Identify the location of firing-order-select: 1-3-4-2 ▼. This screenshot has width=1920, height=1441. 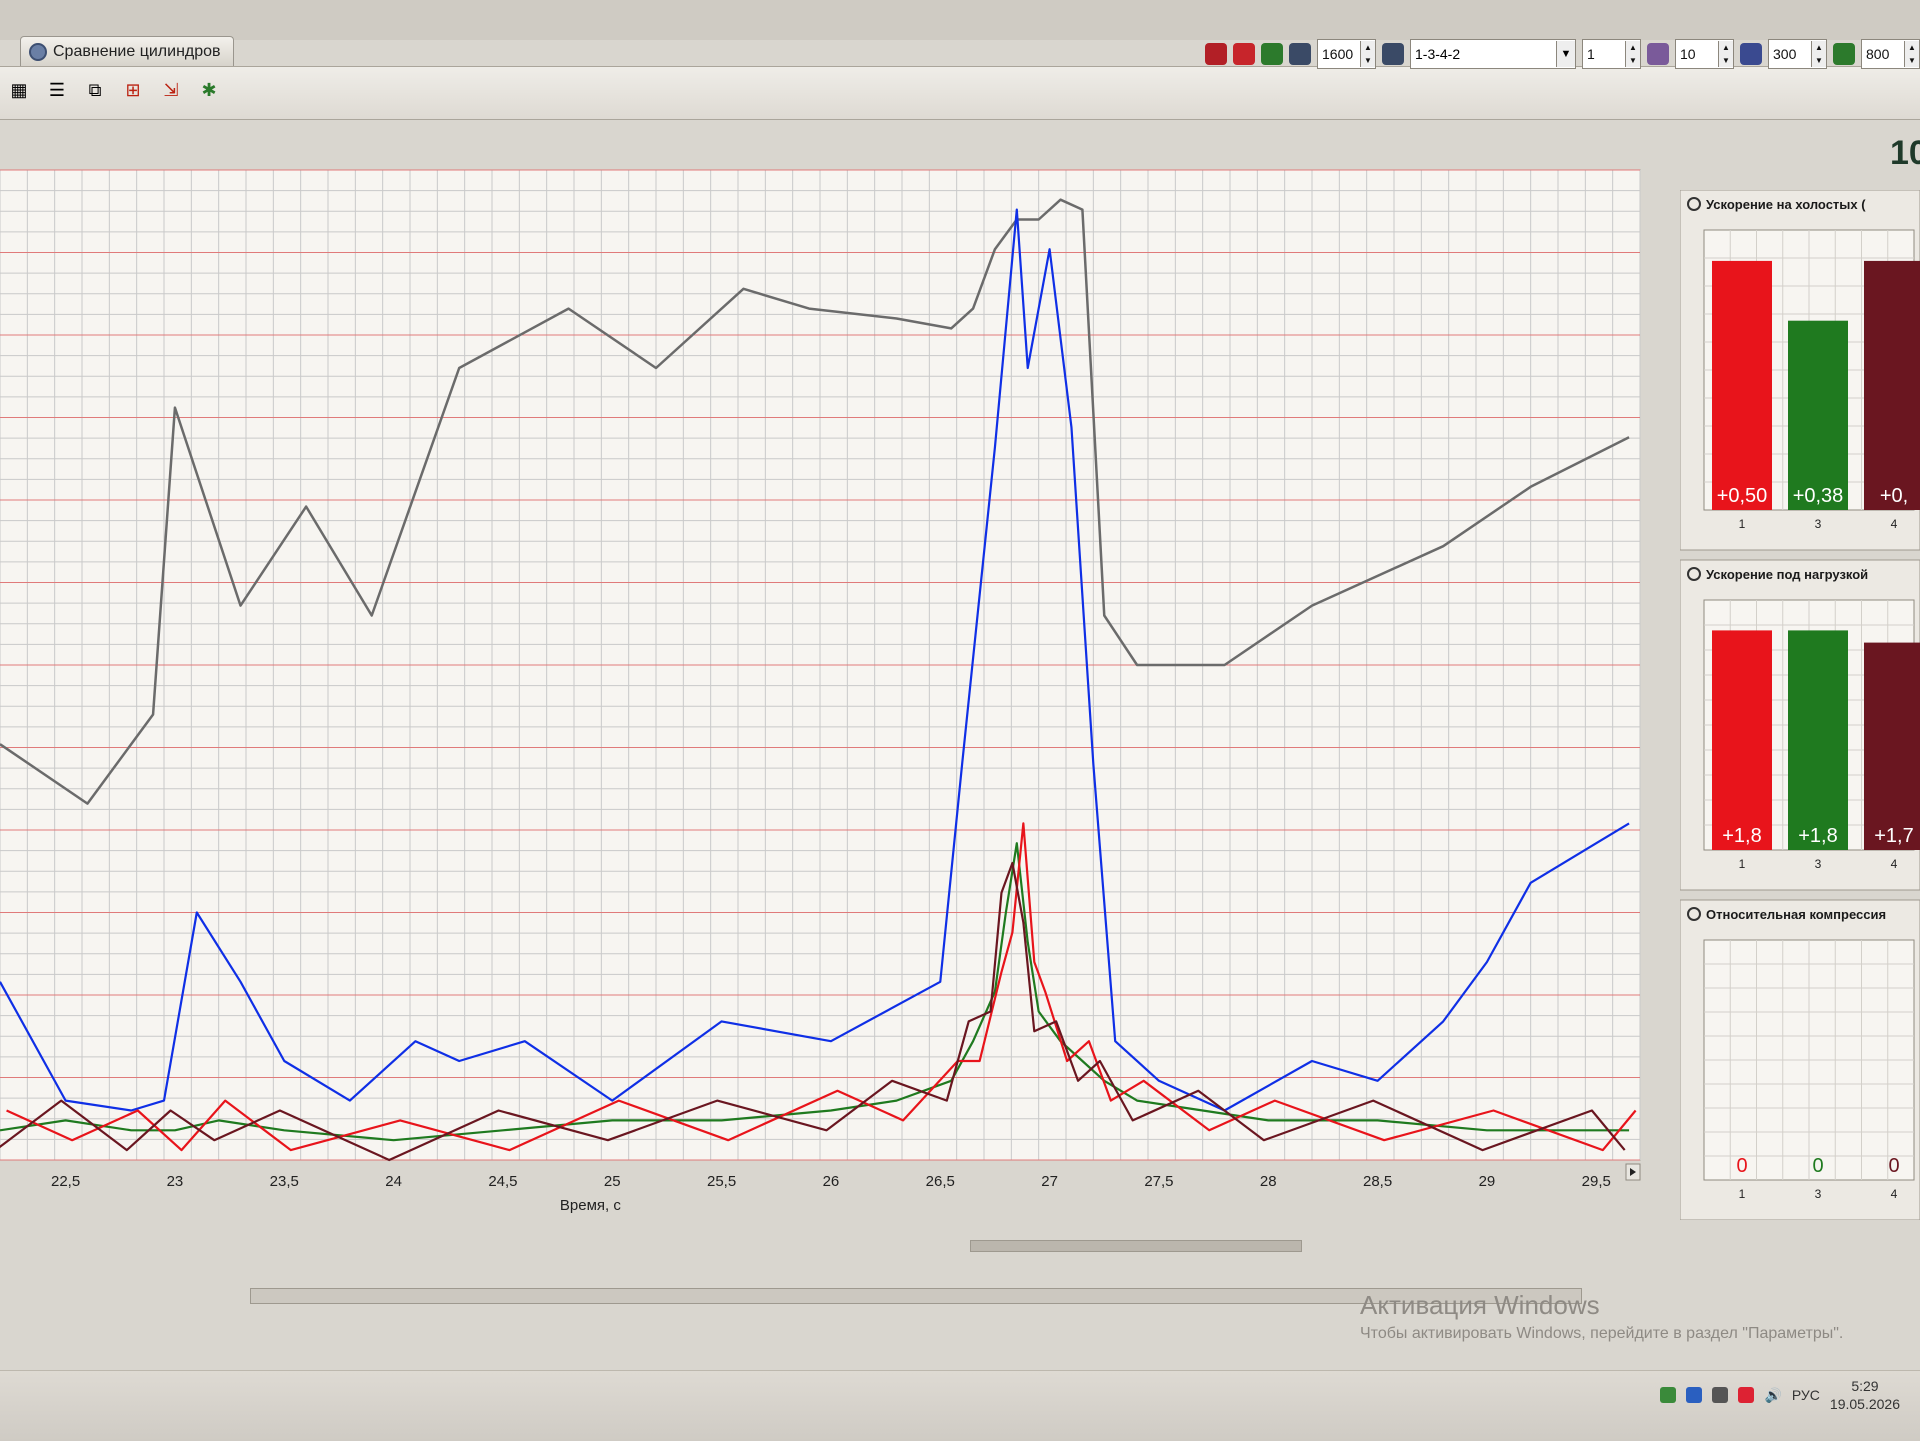
(1493, 54).